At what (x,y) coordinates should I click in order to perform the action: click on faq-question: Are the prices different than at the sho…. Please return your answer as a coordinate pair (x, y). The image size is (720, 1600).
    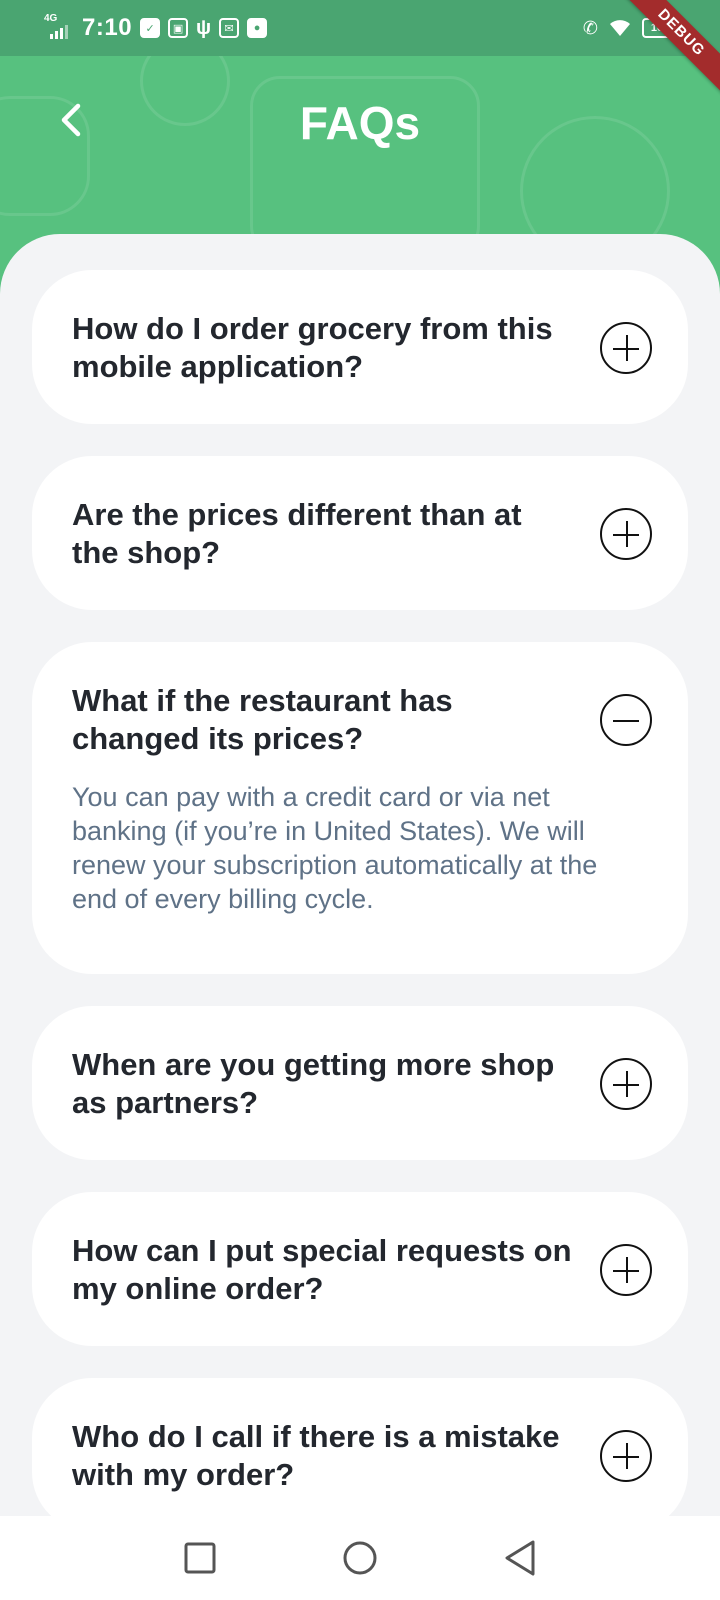
    Looking at the image, I should click on (297, 533).